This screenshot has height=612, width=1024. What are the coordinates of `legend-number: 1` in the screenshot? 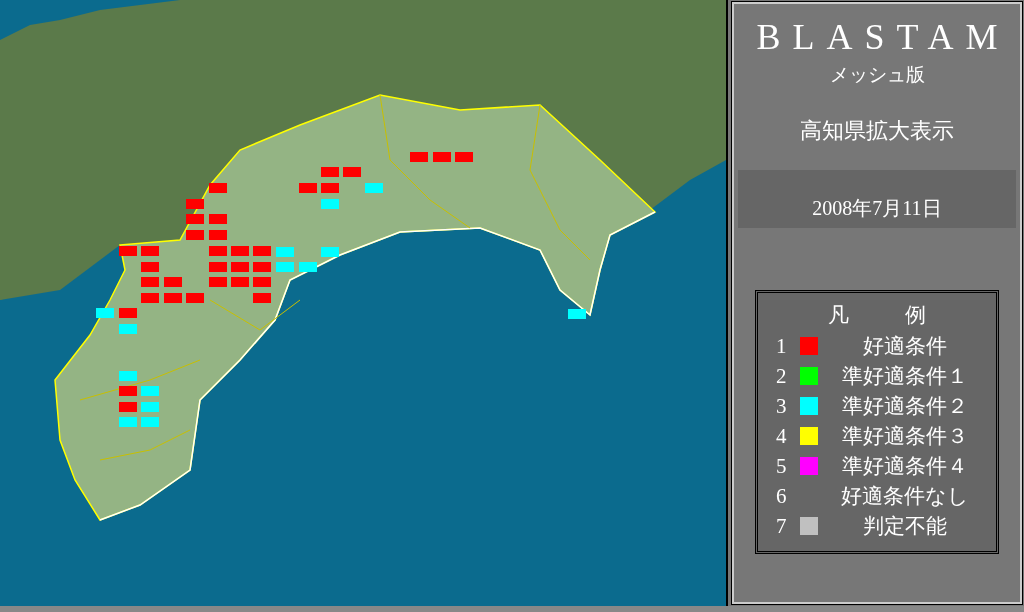 It's located at (782, 346).